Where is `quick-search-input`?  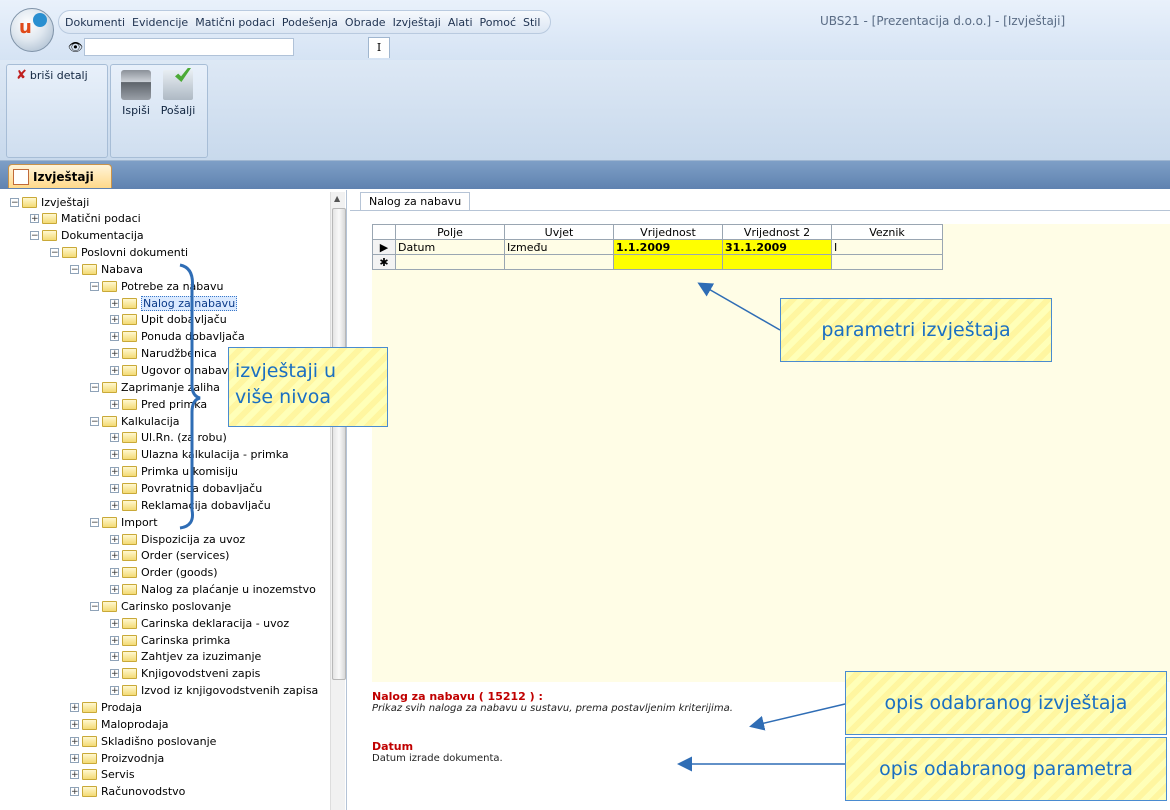
quick-search-input is located at coordinates (189, 47).